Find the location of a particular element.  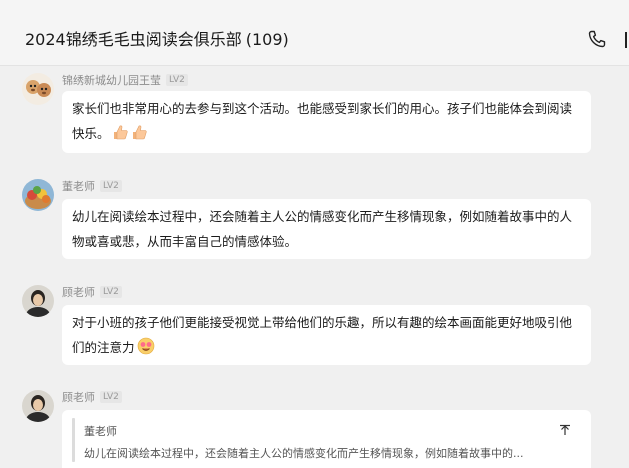

chat-title: 2024锦绣毛毛虫阅读会俱乐部 (109) is located at coordinates (157, 40).